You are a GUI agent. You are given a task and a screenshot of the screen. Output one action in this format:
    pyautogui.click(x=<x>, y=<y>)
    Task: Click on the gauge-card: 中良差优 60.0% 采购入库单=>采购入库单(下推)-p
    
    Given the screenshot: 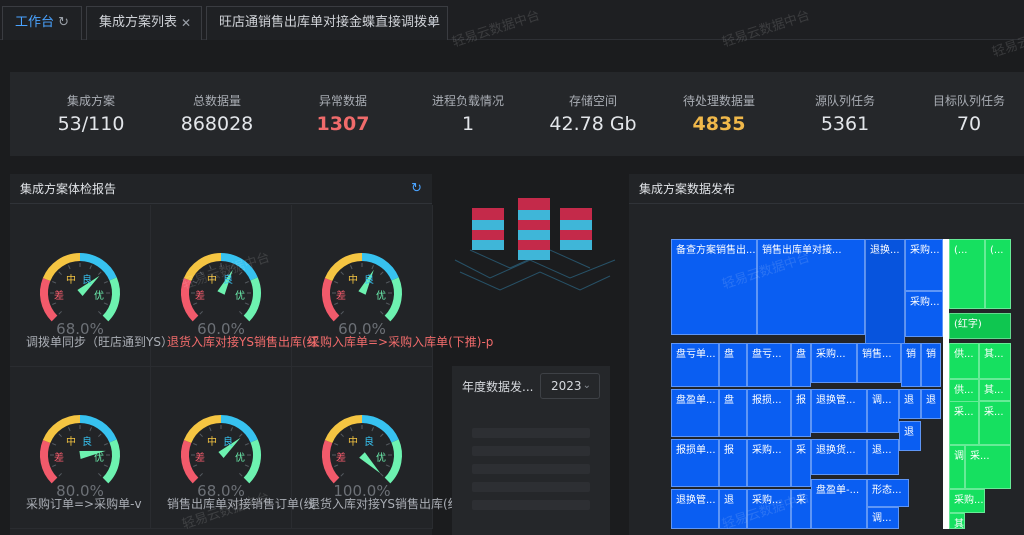 What is the action you would take?
    pyautogui.click(x=392, y=286)
    